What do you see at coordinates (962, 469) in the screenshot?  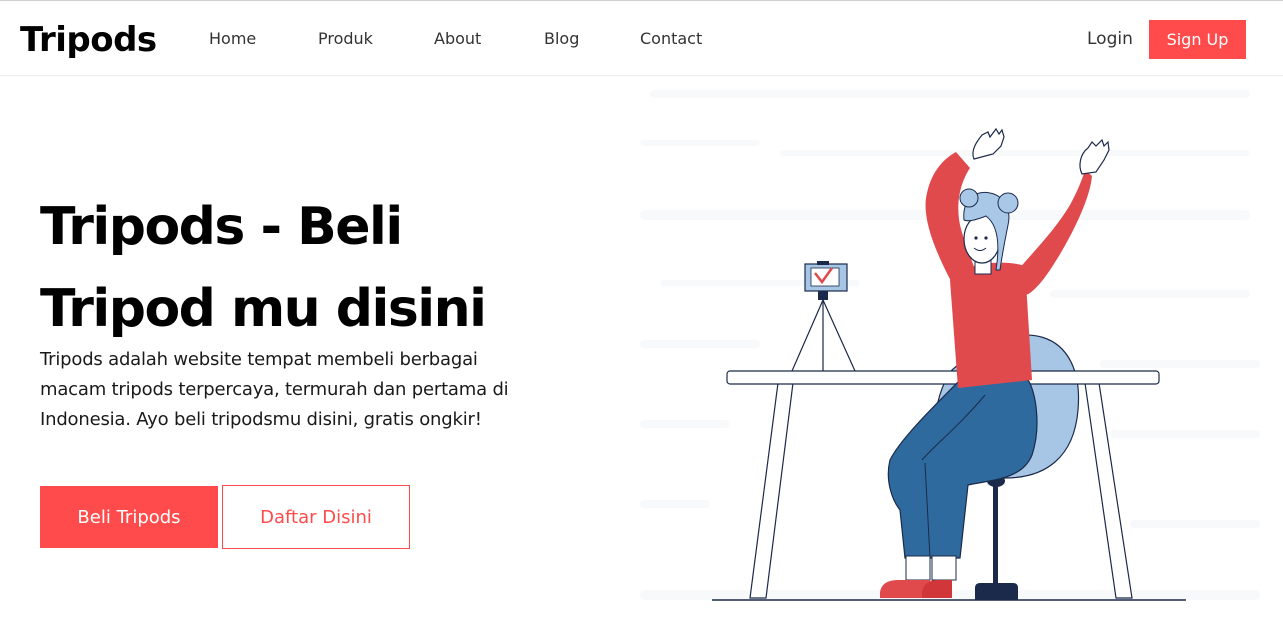 I see `pants` at bounding box center [962, 469].